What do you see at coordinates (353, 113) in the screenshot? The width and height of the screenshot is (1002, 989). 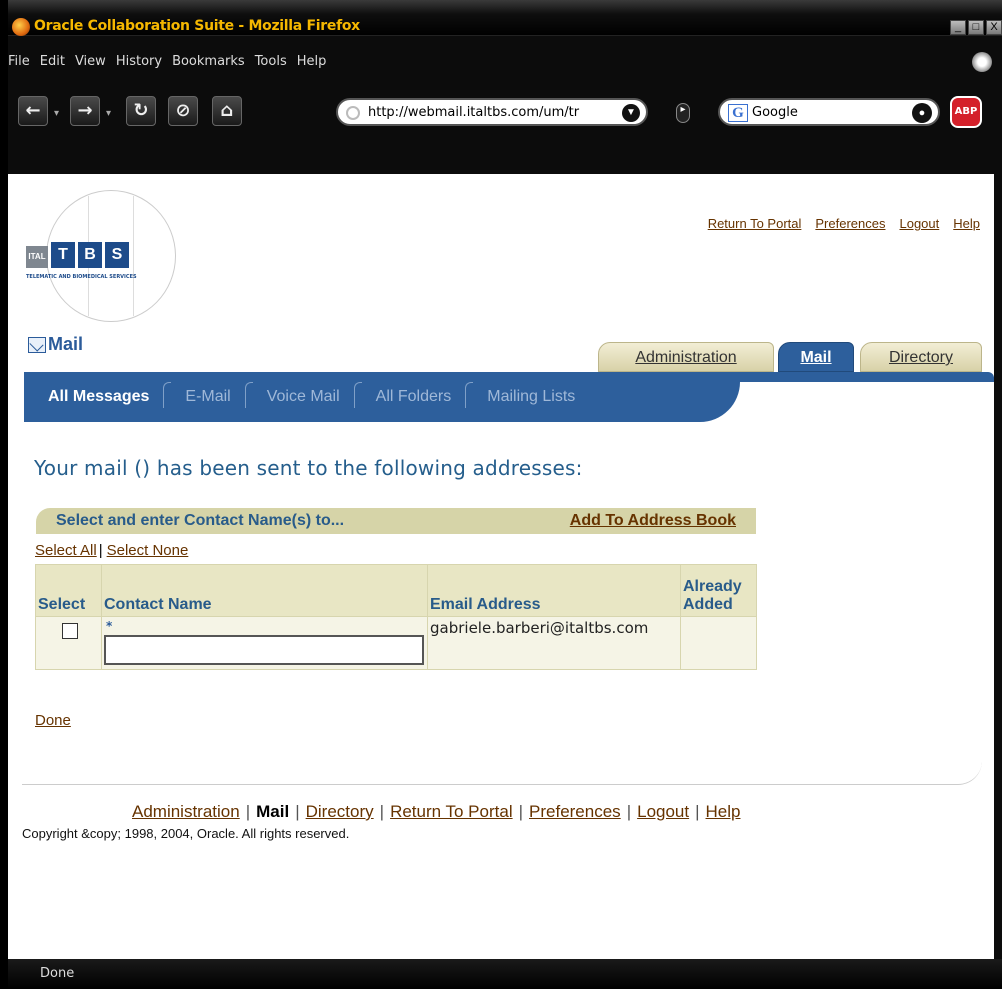 I see `globe-icon` at bounding box center [353, 113].